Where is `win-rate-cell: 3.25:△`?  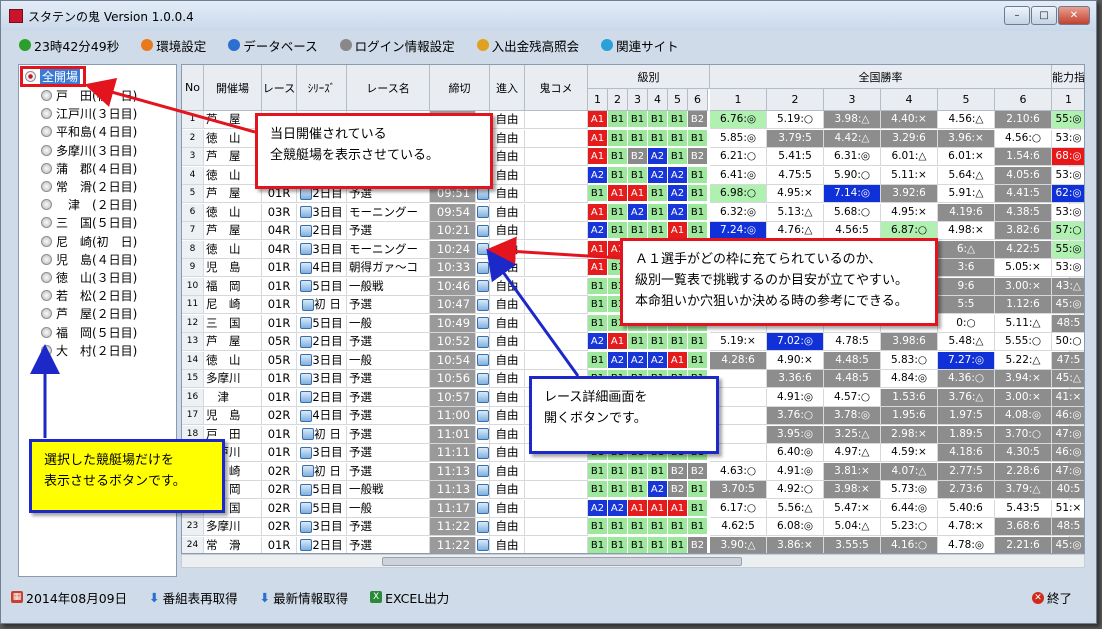
win-rate-cell: 3.25:△ is located at coordinates (852, 434).